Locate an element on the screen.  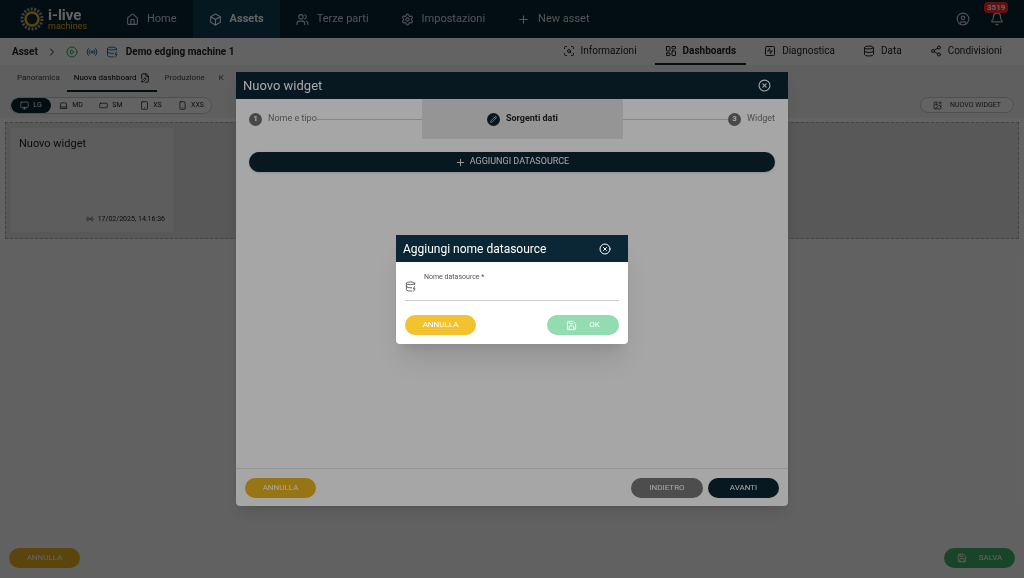
step-label: Nome e tipo is located at coordinates (292, 119).